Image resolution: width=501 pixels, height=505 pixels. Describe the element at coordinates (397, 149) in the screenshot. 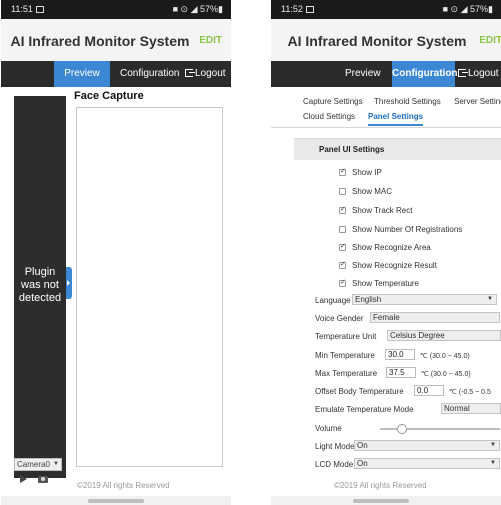

I see `panel-header: Panel UI Settings` at that location.